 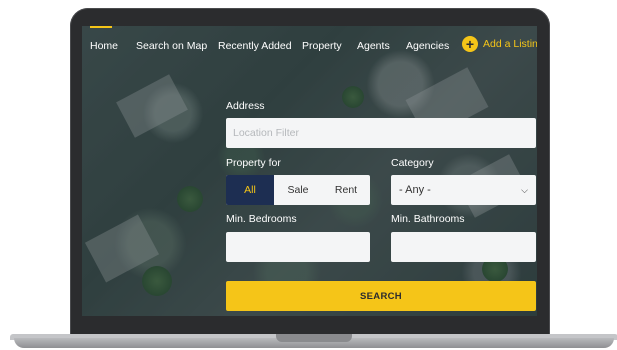 What do you see at coordinates (101, 27) in the screenshot?
I see `active-nav-indicator` at bounding box center [101, 27].